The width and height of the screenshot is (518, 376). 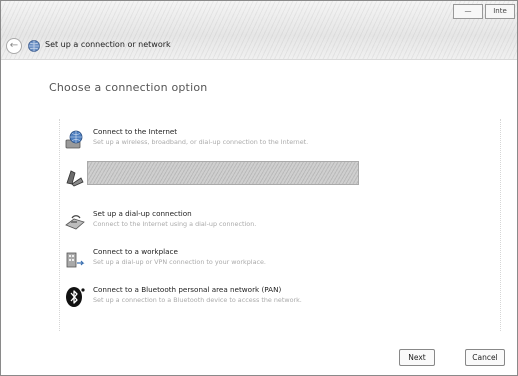 I want to click on close-button: Inte, so click(x=500, y=11).